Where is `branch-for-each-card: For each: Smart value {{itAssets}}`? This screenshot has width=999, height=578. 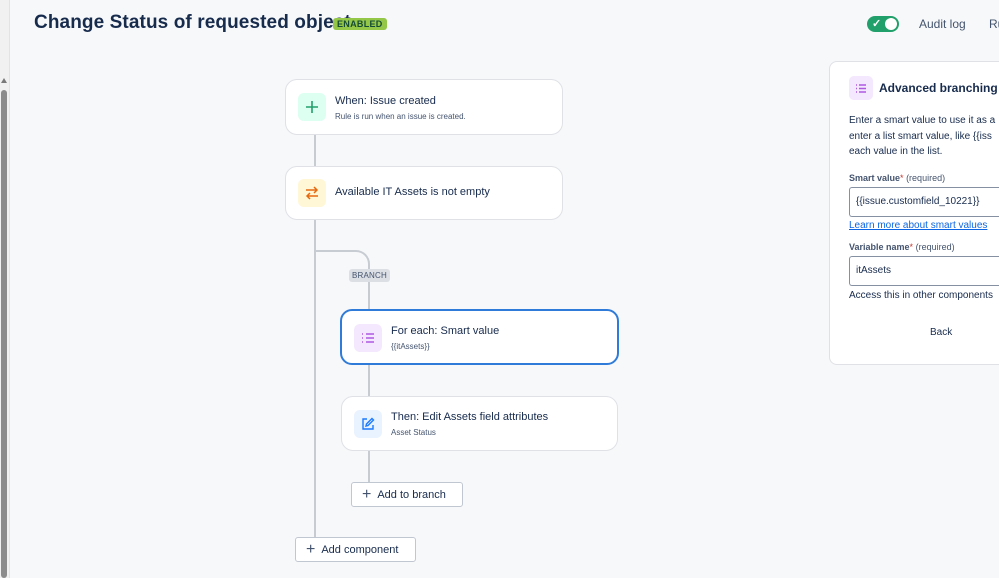
branch-for-each-card: For each: Smart value {{itAssets}} is located at coordinates (479, 337).